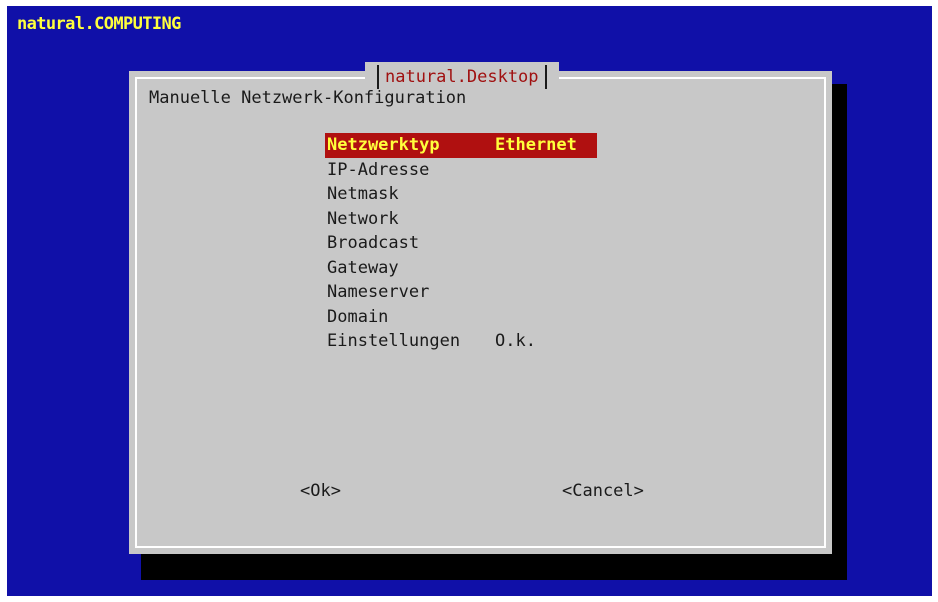  I want to click on menu-item-einstellungen: Einstellungen O.k., so click(461, 341).